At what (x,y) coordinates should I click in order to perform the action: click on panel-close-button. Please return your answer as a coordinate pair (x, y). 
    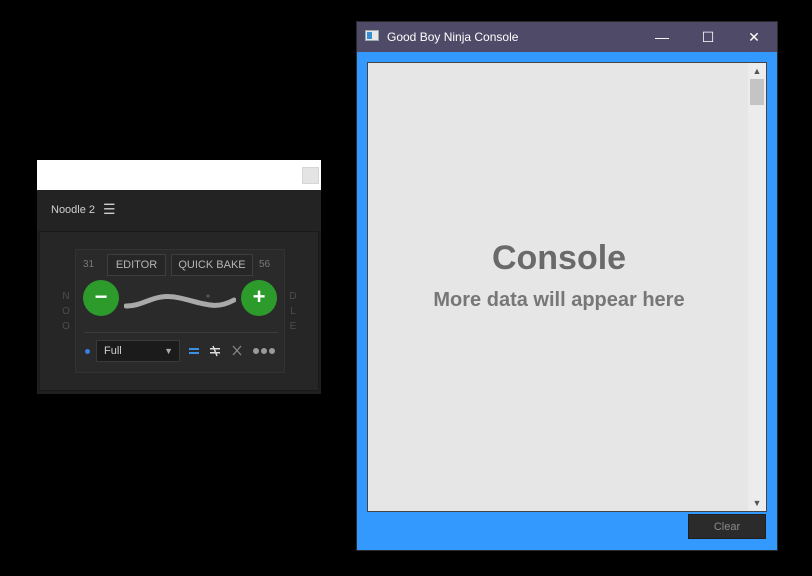
    Looking at the image, I should click on (310, 175).